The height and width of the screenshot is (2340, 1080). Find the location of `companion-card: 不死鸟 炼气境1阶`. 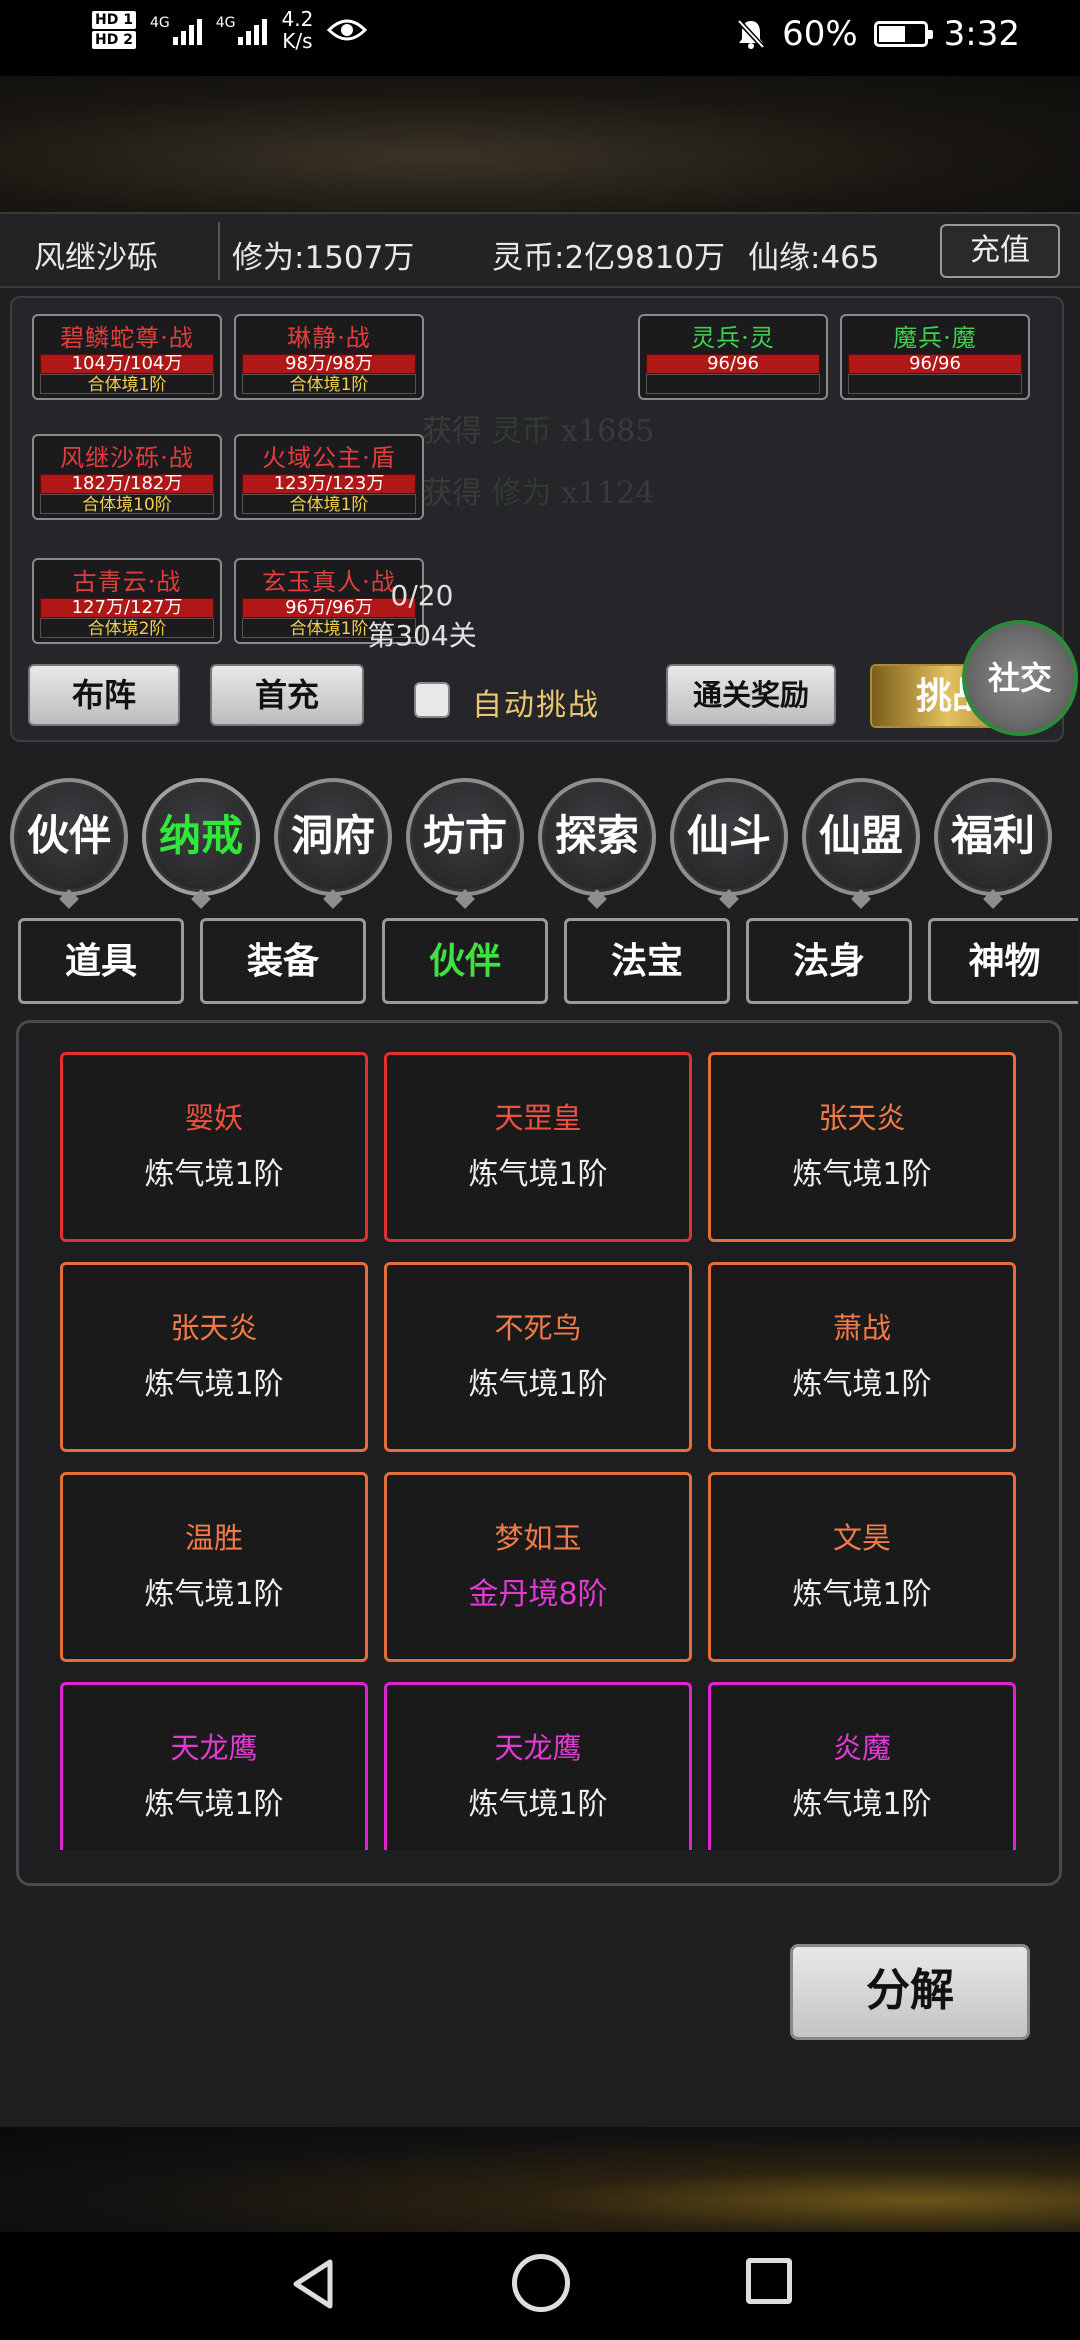

companion-card: 不死鸟 炼气境1阶 is located at coordinates (538, 1357).